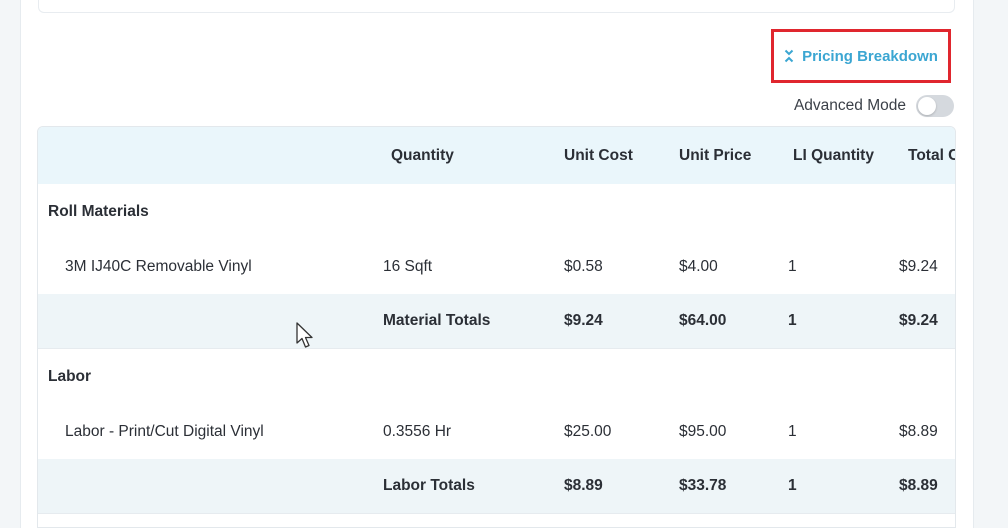  Describe the element at coordinates (698, 266) in the screenshot. I see `item-unit-price: $4.00` at that location.